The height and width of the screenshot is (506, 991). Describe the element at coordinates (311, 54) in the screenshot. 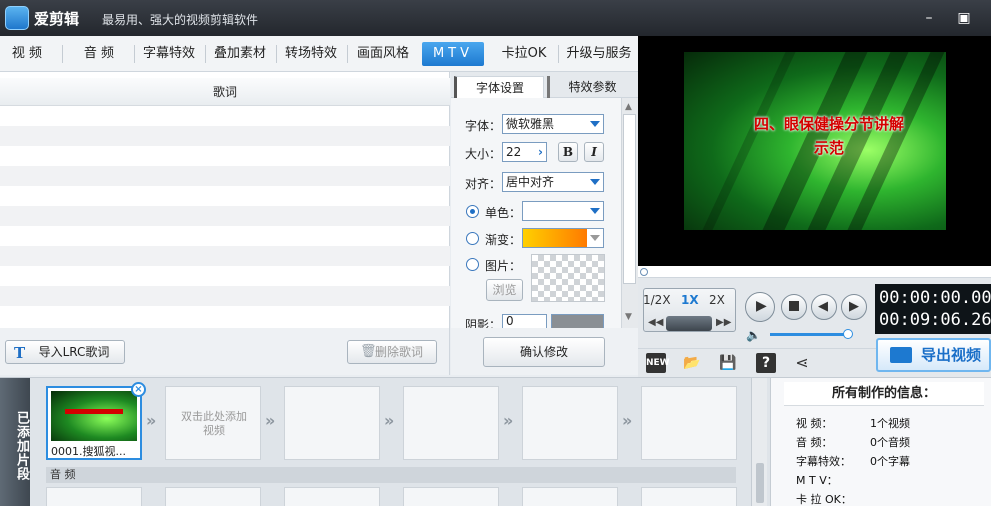

I see `tab-transition-effects: 转场特效` at that location.